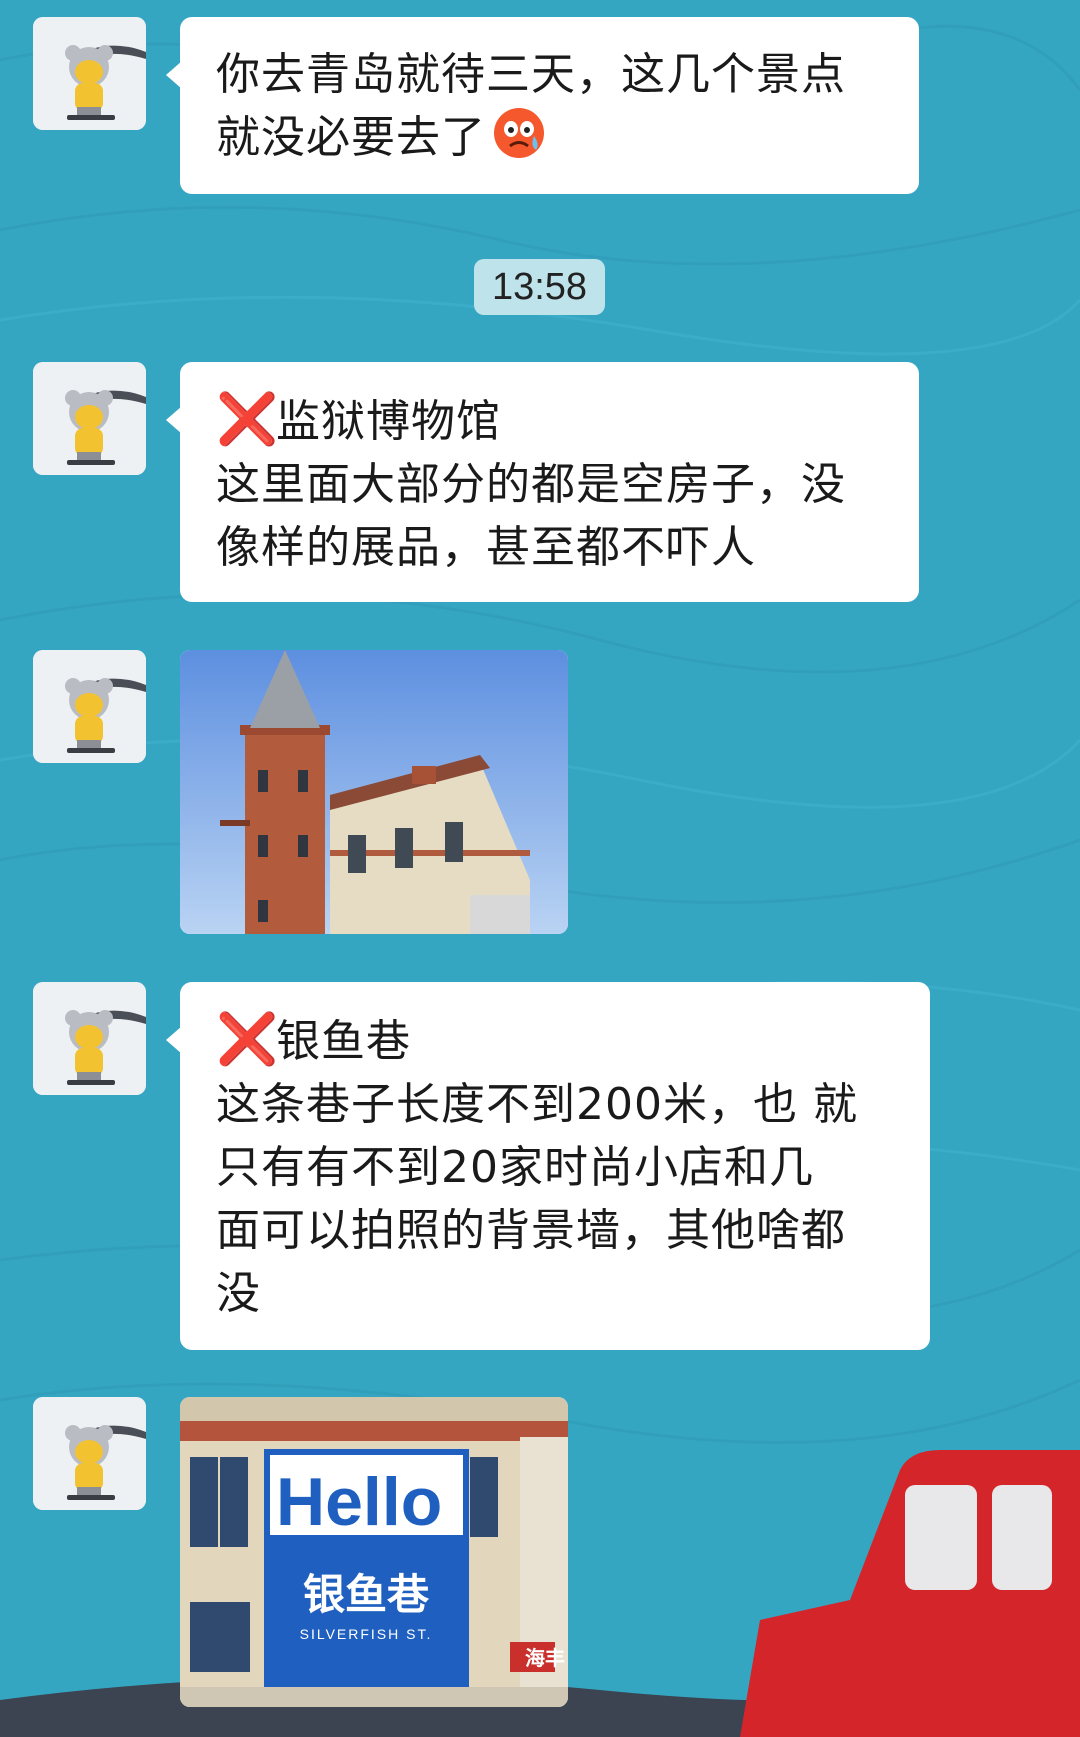 This screenshot has height=1737, width=1080. I want to click on message-bubble: 你去青岛就待三天，这几个景点 就没必要去了, so click(542, 105).